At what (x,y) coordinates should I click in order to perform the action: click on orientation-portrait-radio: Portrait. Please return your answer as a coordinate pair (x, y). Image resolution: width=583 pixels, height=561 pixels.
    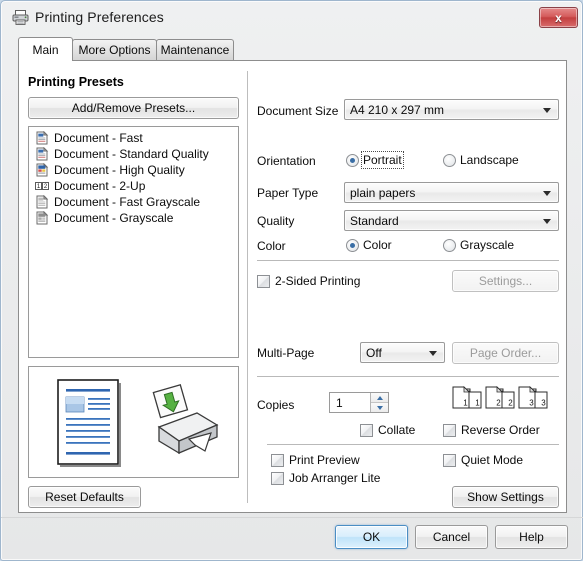
    Looking at the image, I should click on (375, 160).